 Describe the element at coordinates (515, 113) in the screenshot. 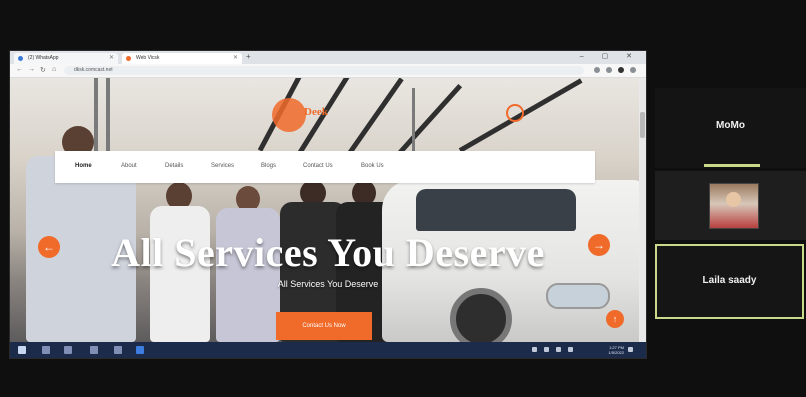

I see `decorative-circle` at that location.